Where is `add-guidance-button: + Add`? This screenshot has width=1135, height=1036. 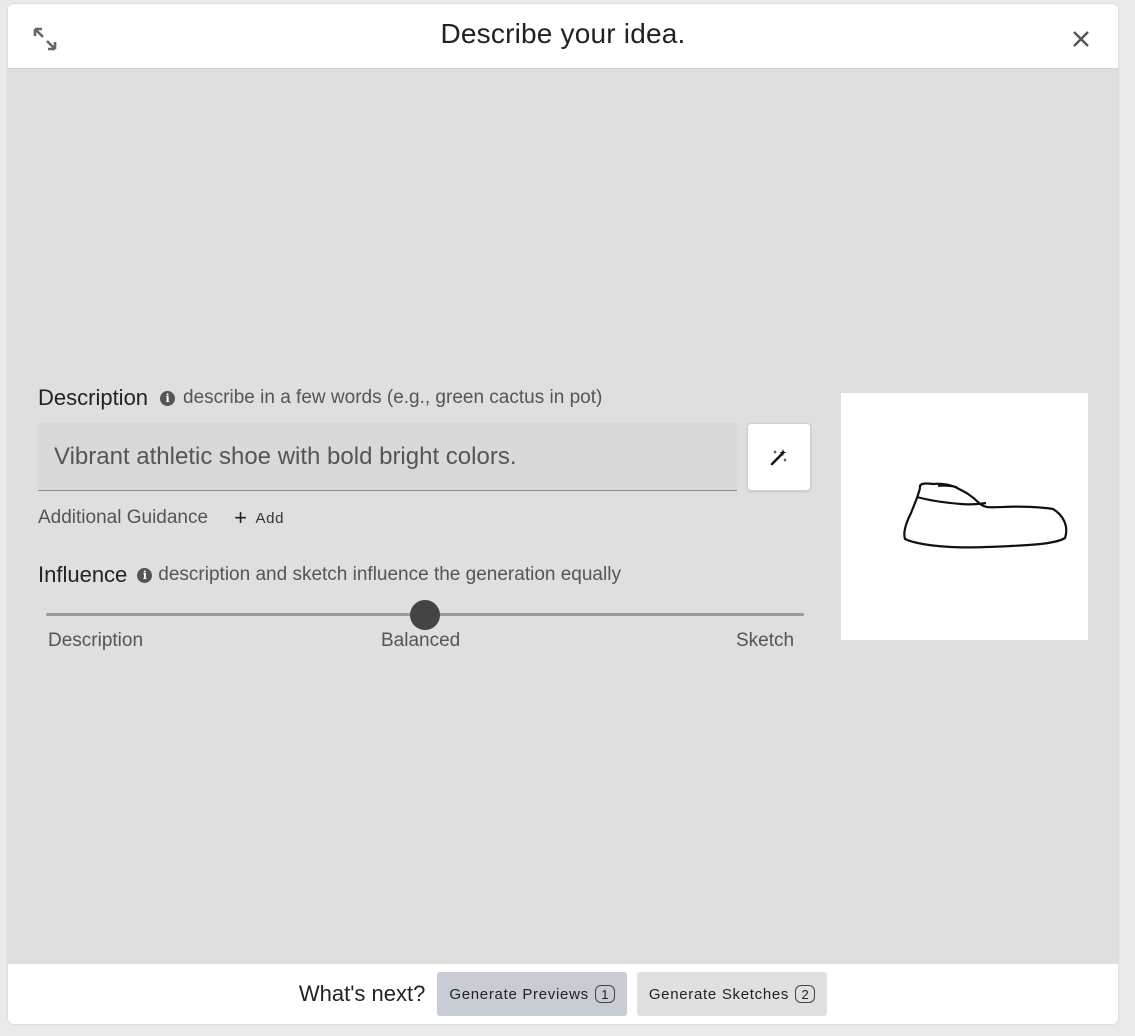
add-guidance-button: + Add is located at coordinates (259, 518).